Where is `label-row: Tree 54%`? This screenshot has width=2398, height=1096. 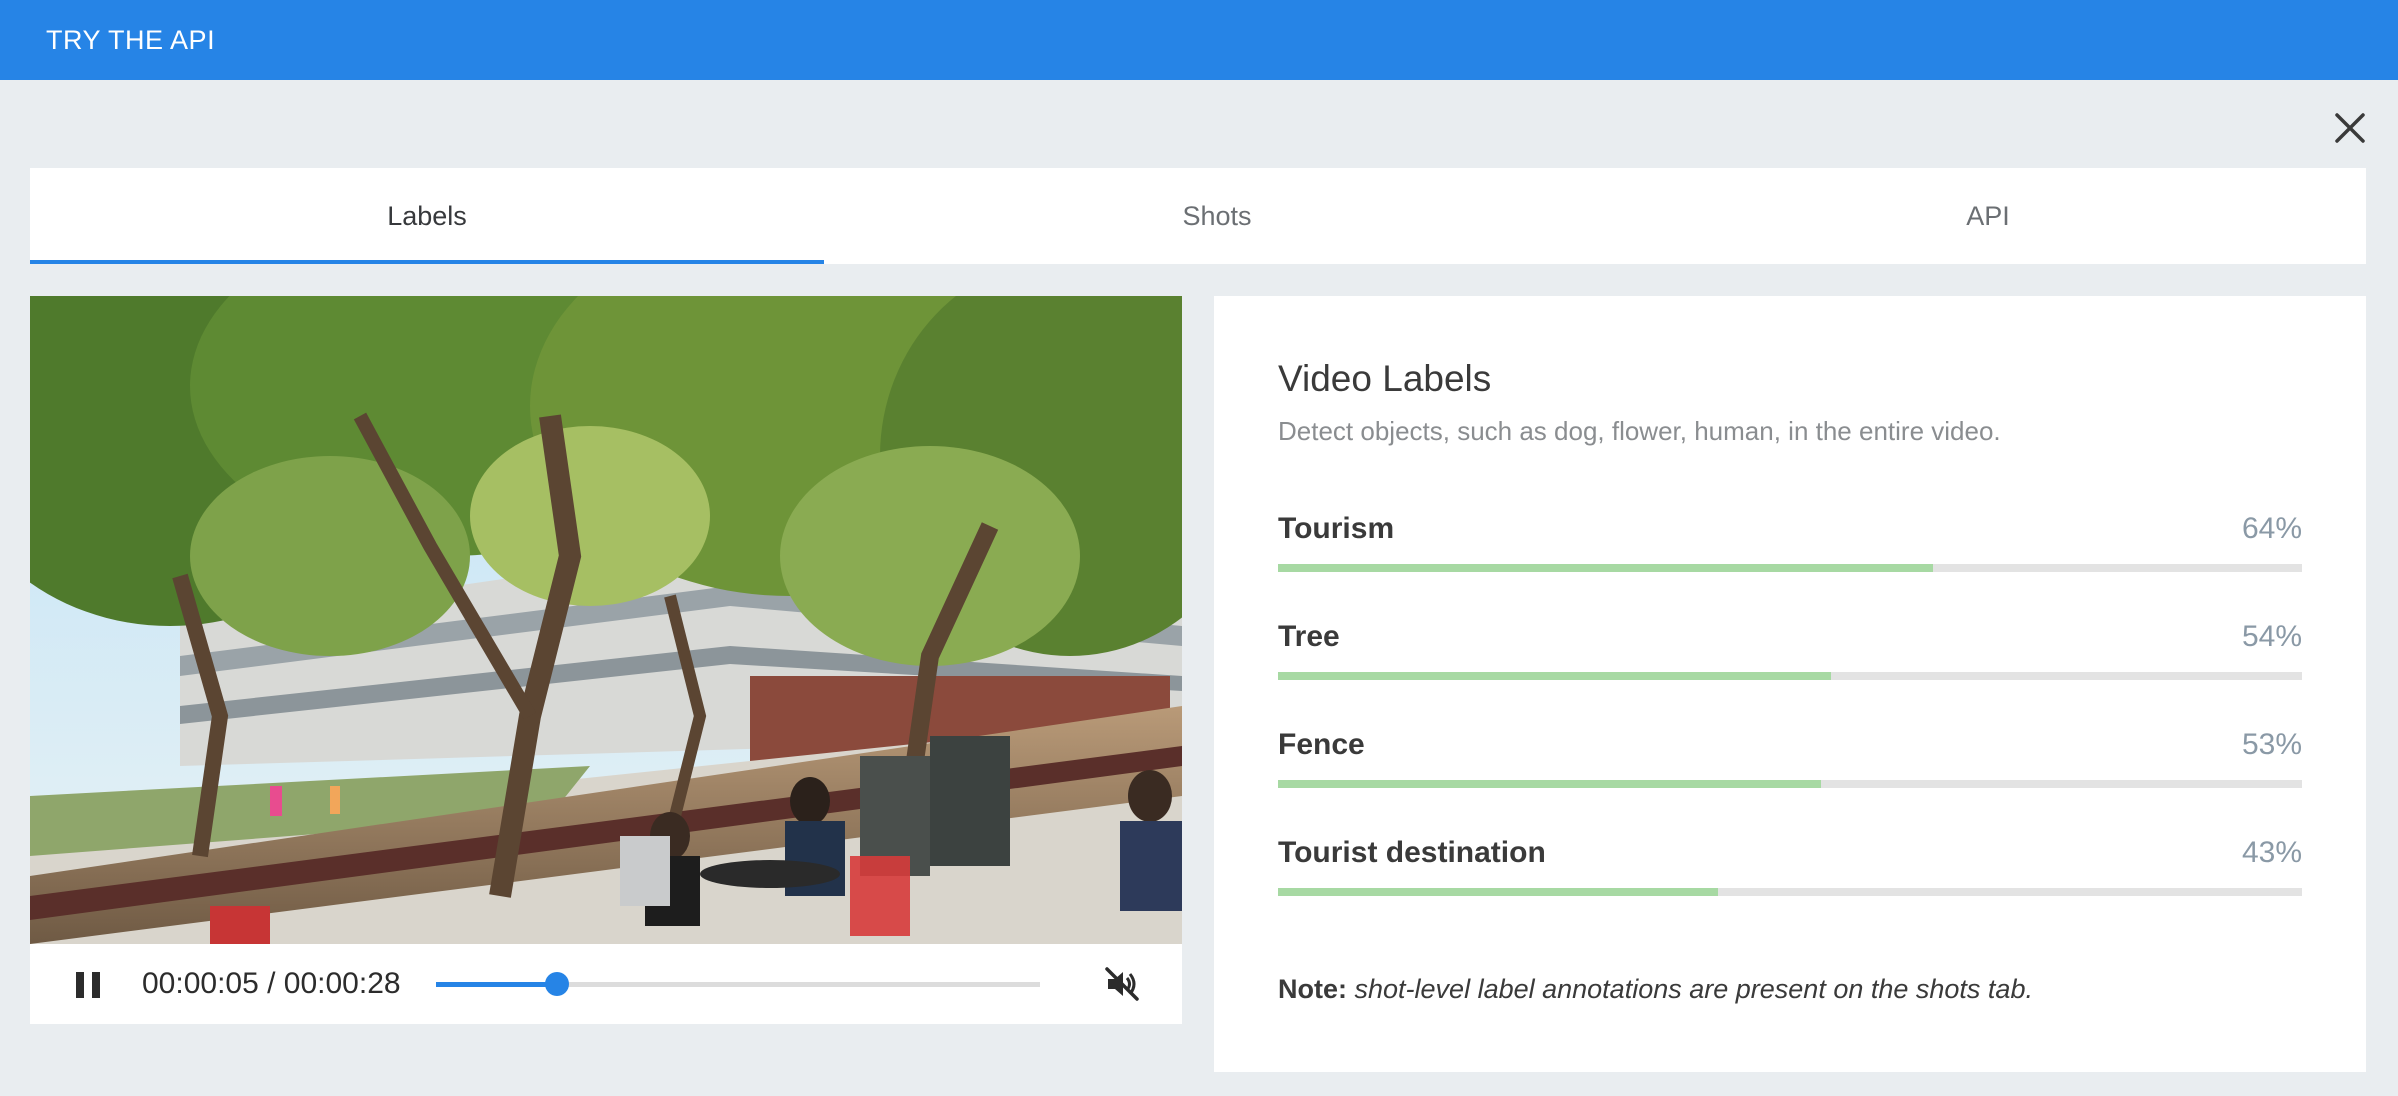
label-row: Tree 54% is located at coordinates (1790, 660).